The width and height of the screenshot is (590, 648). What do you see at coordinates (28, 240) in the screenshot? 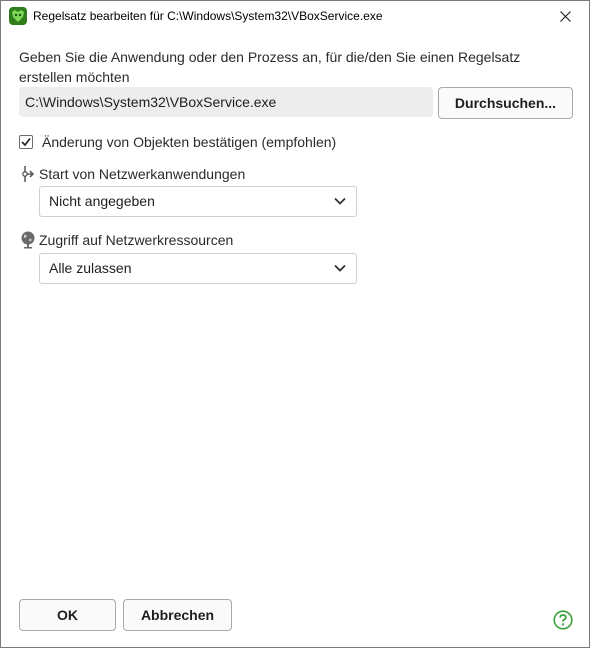
I see `globe-icon` at bounding box center [28, 240].